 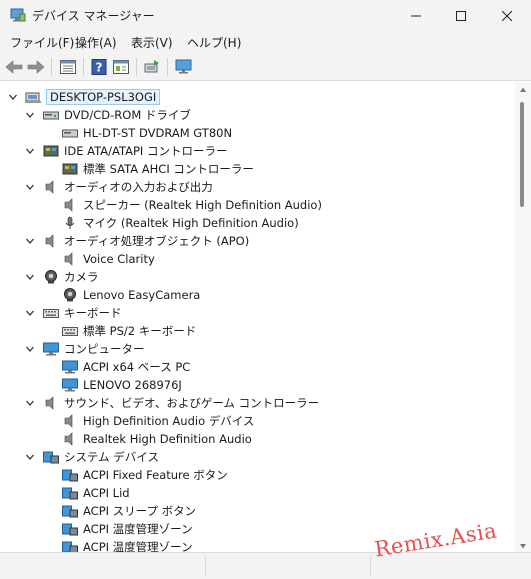 What do you see at coordinates (131, 295) in the screenshot?
I see `tree-device-item: Lenovo EasyCamera` at bounding box center [131, 295].